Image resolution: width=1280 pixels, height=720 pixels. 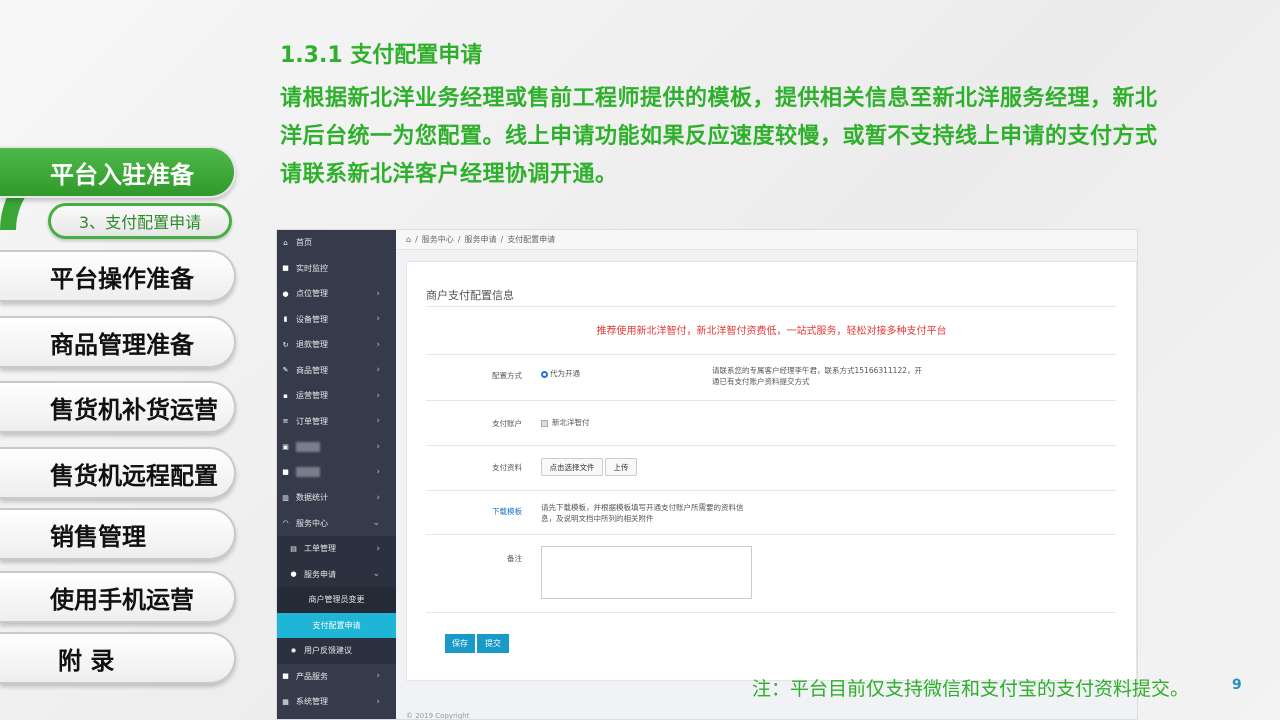 What do you see at coordinates (312, 498) in the screenshot?
I see `sidebar-item-label: 数据统计` at bounding box center [312, 498].